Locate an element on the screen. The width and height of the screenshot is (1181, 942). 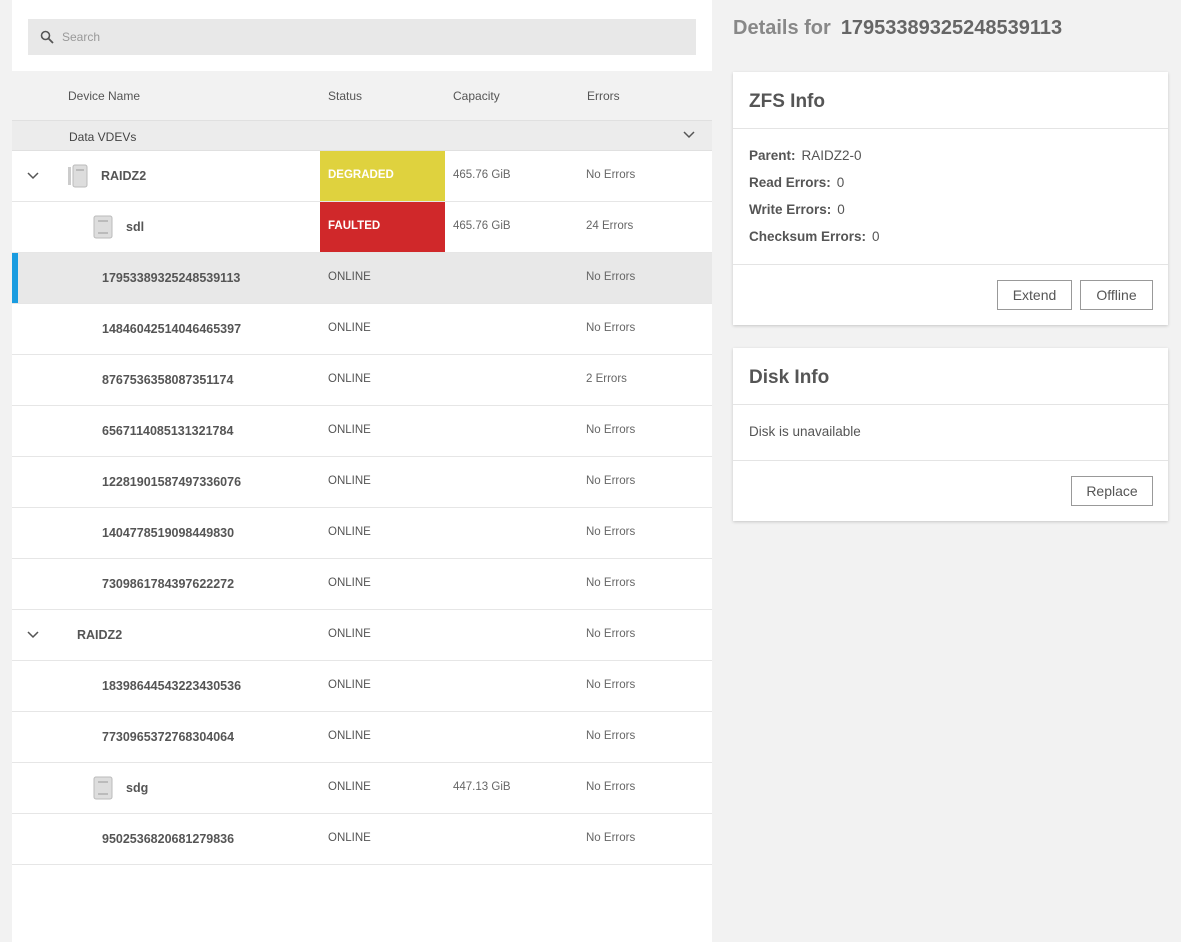
device-name: 6567114085131321784 is located at coordinates (168, 431).